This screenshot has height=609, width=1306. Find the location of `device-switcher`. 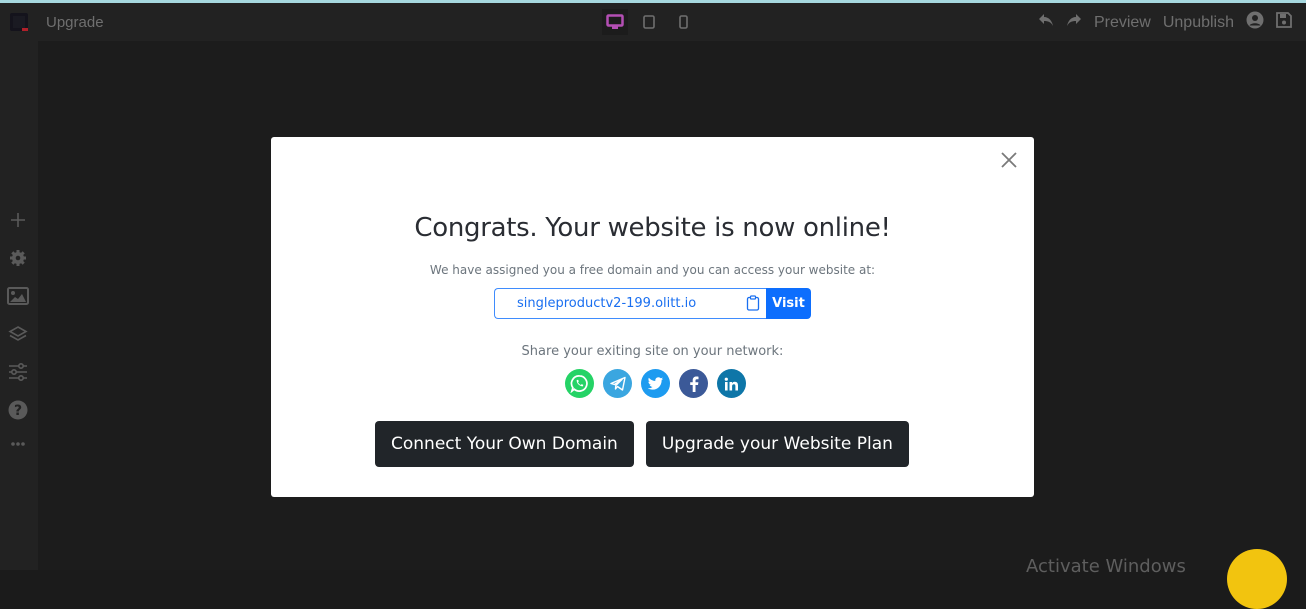

device-switcher is located at coordinates (649, 22).